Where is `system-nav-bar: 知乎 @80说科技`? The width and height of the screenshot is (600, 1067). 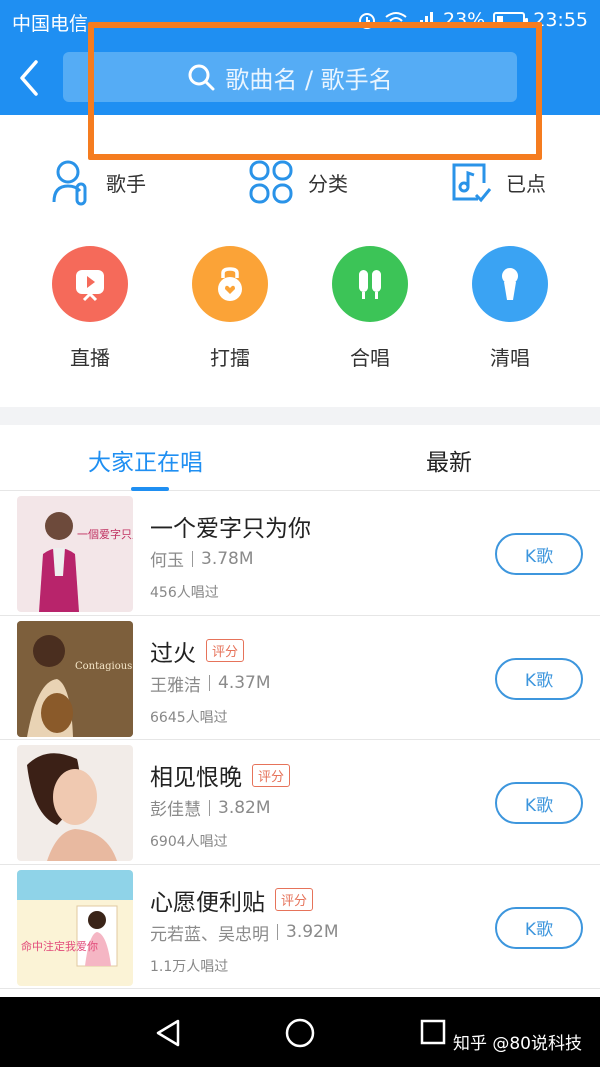 system-nav-bar: 知乎 @80说科技 is located at coordinates (300, 1032).